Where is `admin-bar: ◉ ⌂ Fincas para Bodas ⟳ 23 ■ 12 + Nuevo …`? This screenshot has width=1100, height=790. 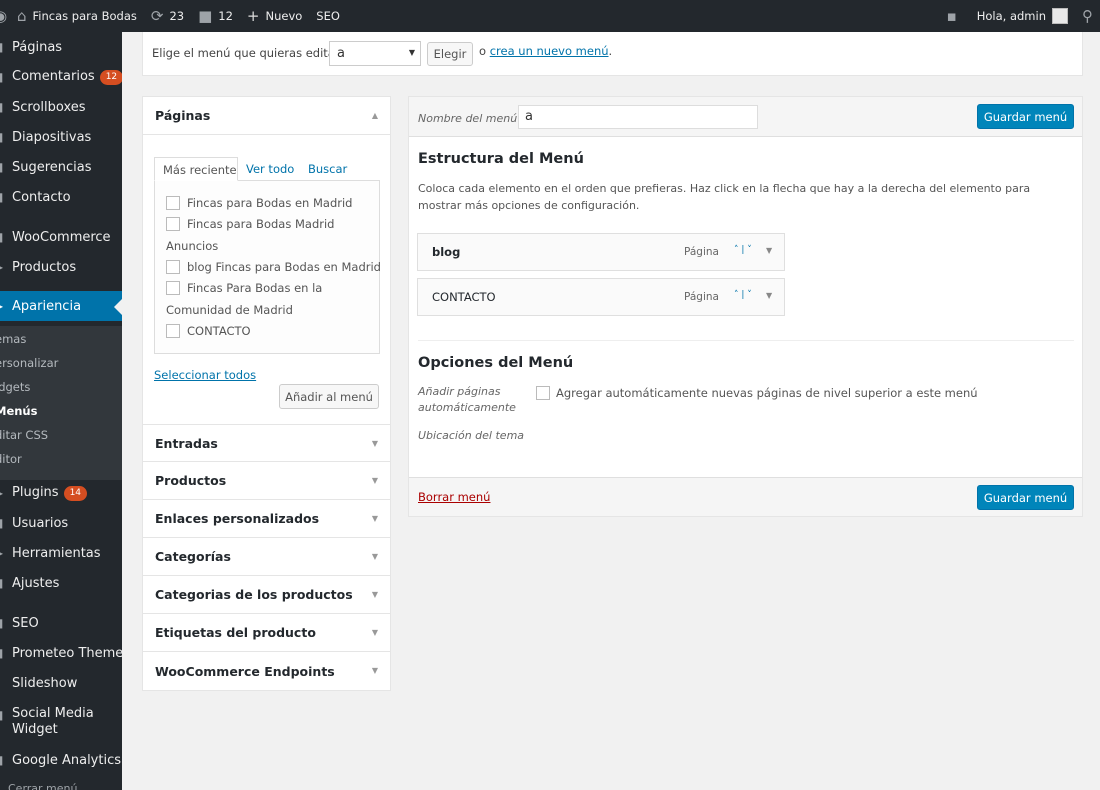 admin-bar: ◉ ⌂ Fincas para Bodas ⟳ 23 ■ 12 + Nuevo … is located at coordinates (550, 16).